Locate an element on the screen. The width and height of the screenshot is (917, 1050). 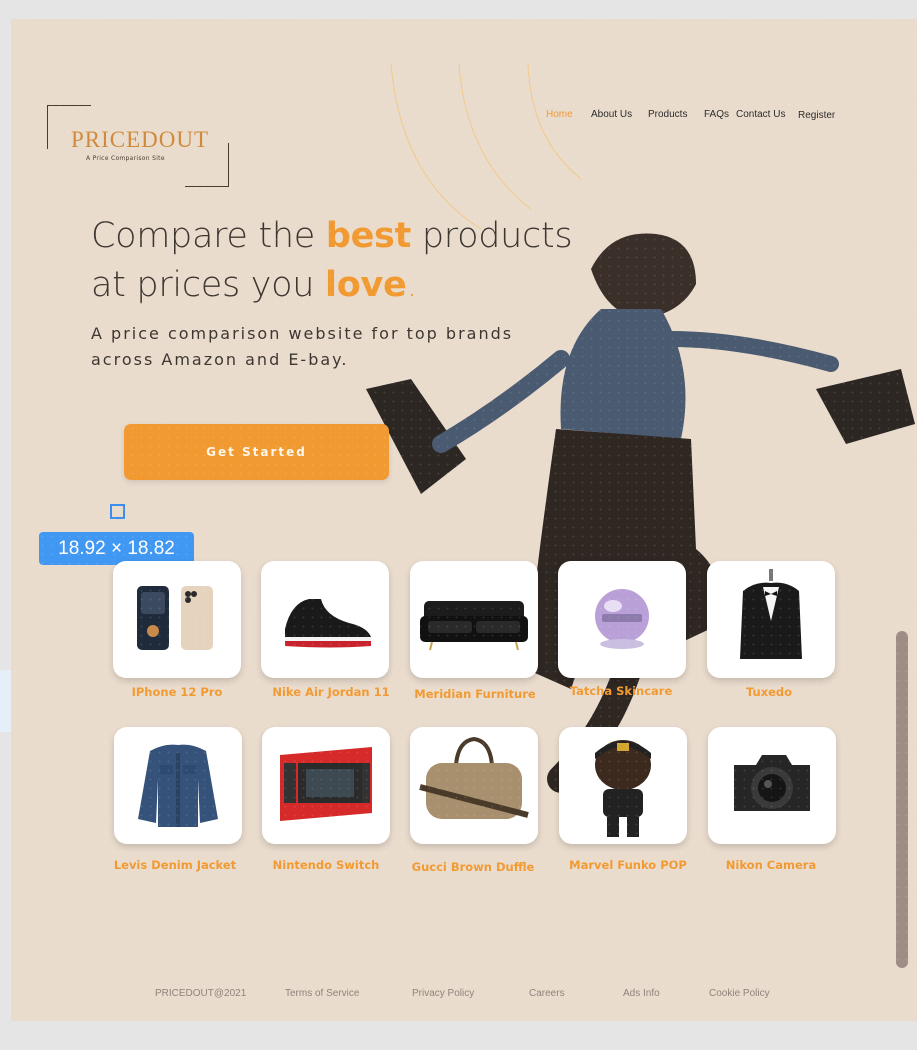
camera-icon is located at coordinates (772, 783).